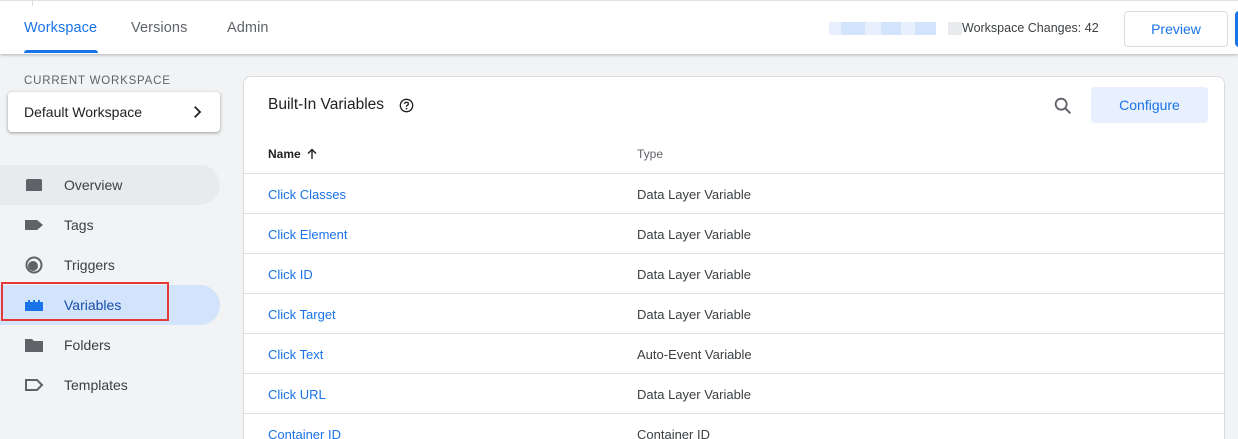 This screenshot has width=1238, height=439. What do you see at coordinates (304, 433) in the screenshot?
I see `variable-name-link: Container ID` at bounding box center [304, 433].